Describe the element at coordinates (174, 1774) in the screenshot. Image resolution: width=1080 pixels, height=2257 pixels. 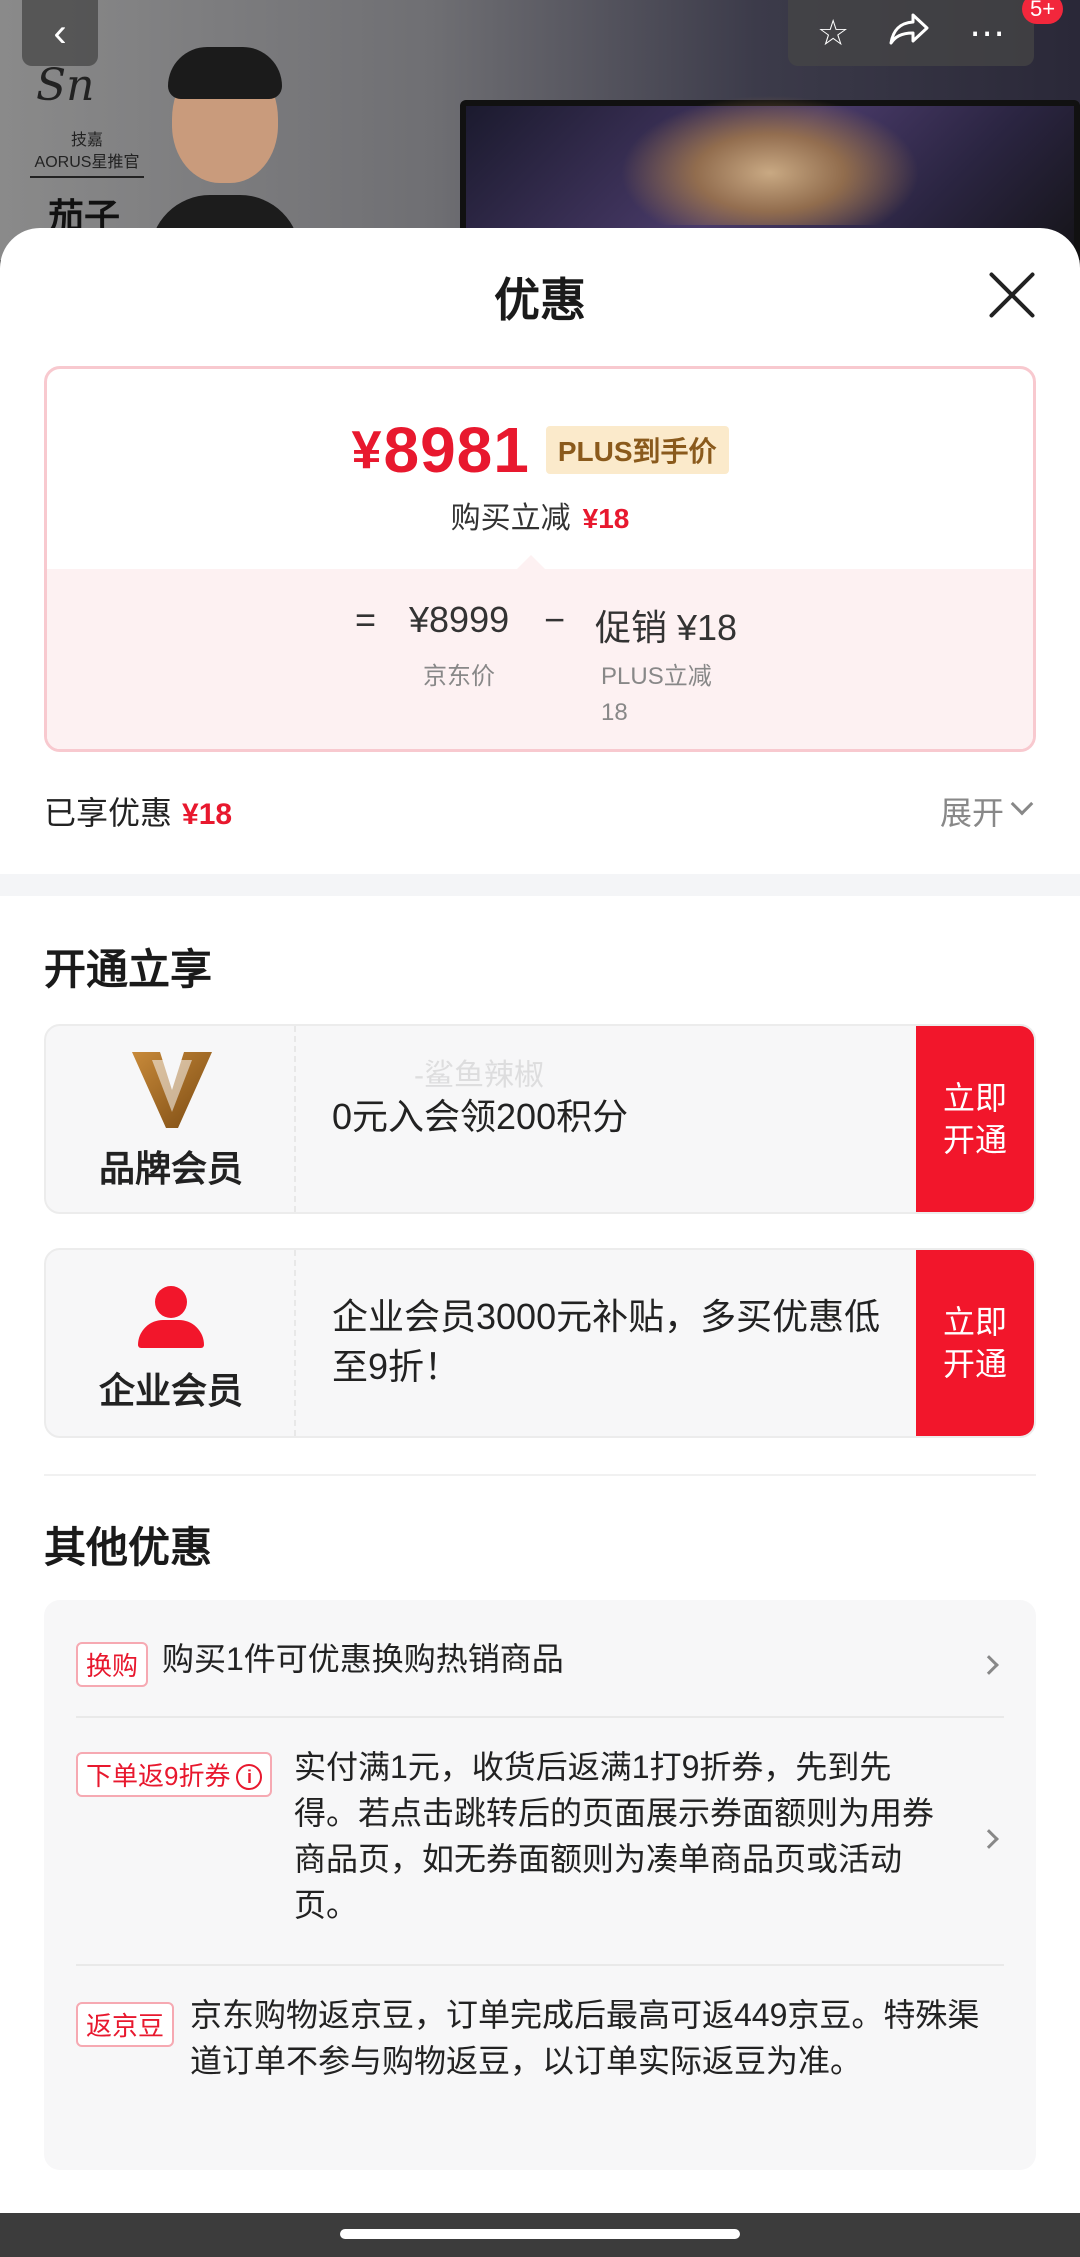
I see `coupon-return-tag: 下单返9折券 i` at that location.